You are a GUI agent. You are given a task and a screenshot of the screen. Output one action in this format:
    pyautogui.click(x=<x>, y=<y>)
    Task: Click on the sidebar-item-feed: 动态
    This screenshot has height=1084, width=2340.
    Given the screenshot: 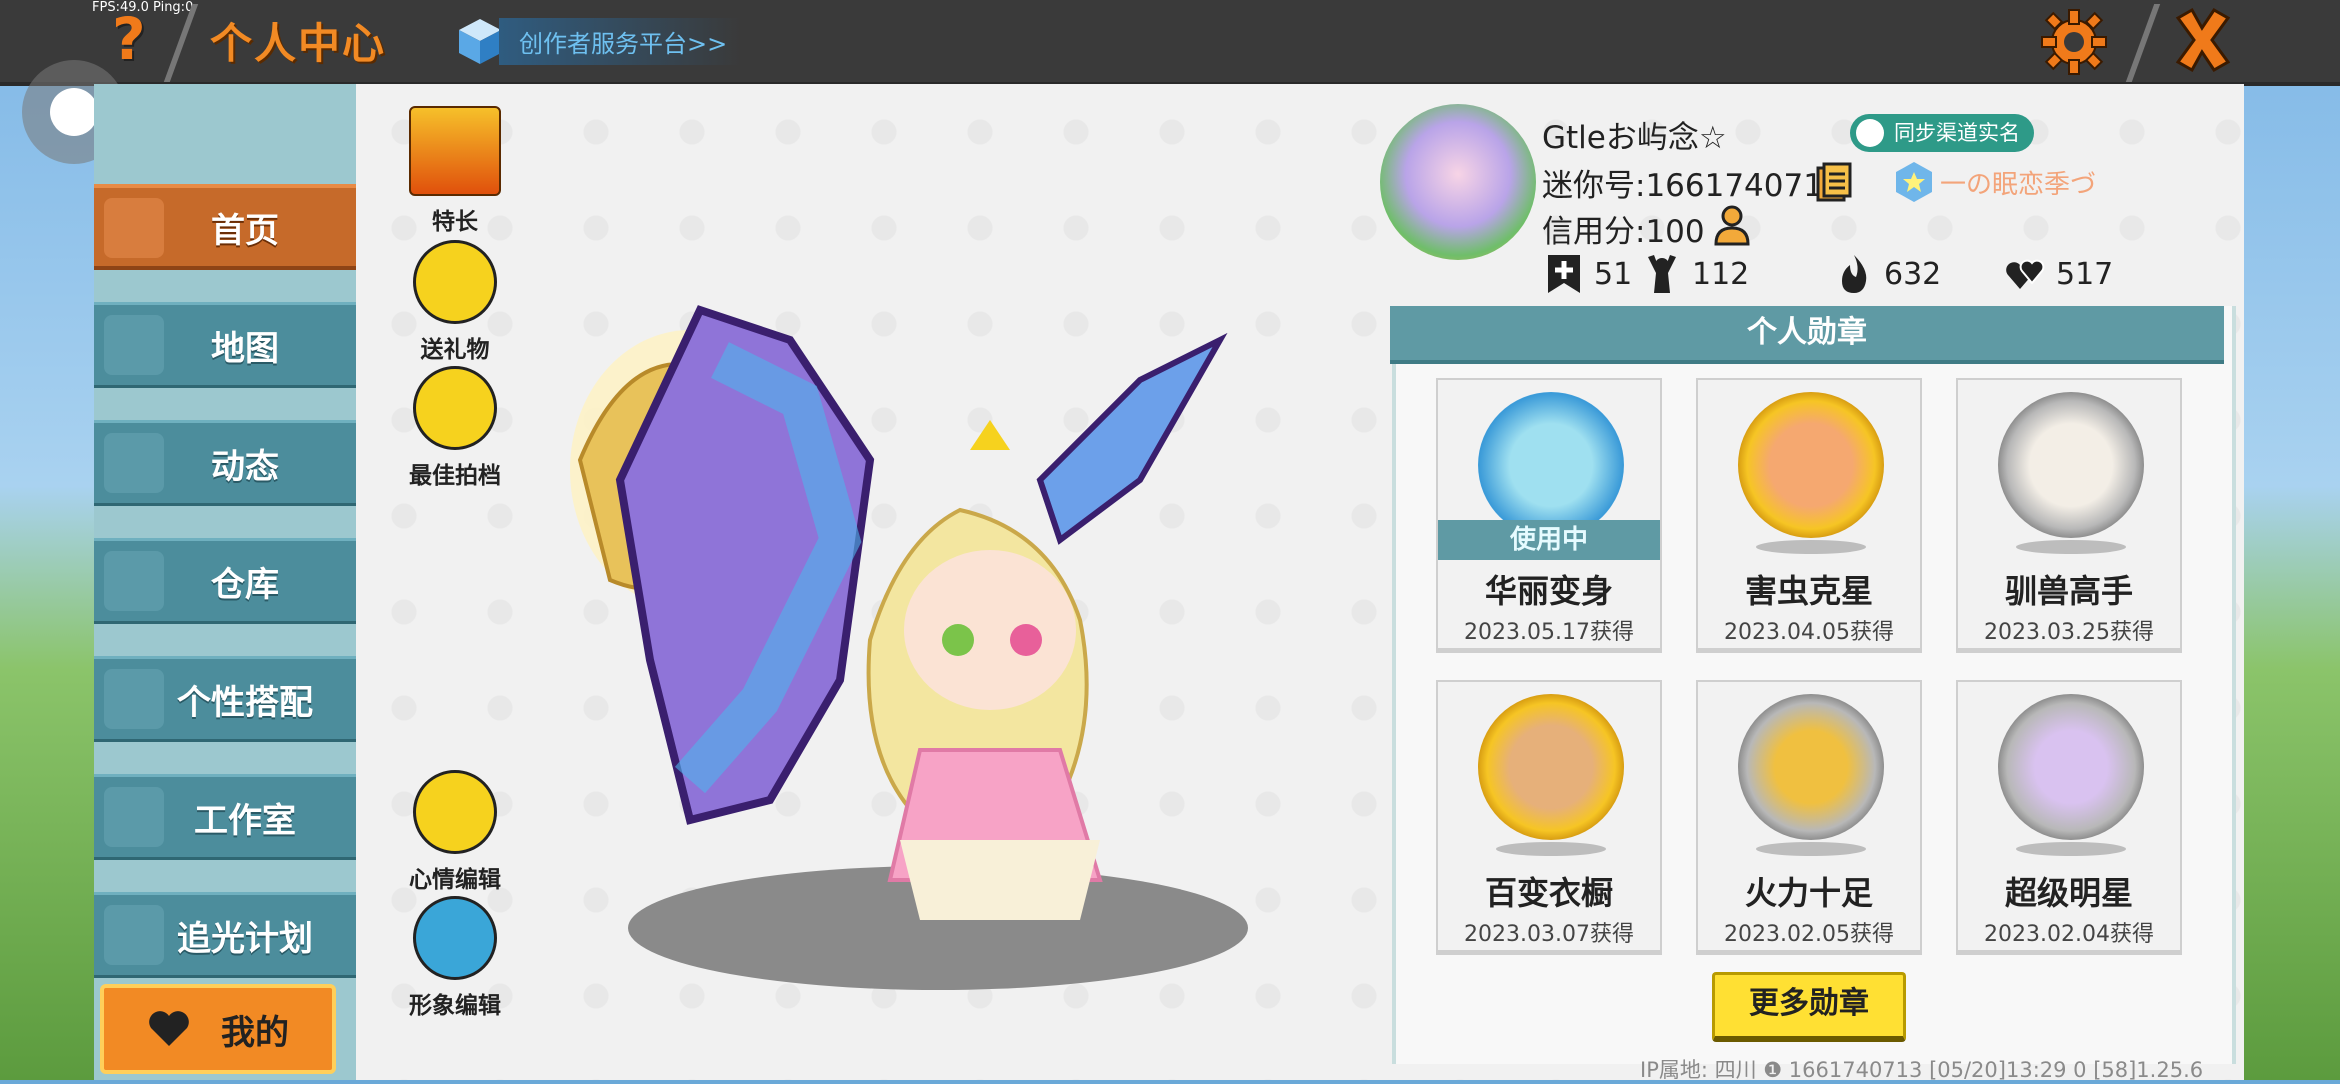 What is the action you would take?
    pyautogui.click(x=225, y=463)
    